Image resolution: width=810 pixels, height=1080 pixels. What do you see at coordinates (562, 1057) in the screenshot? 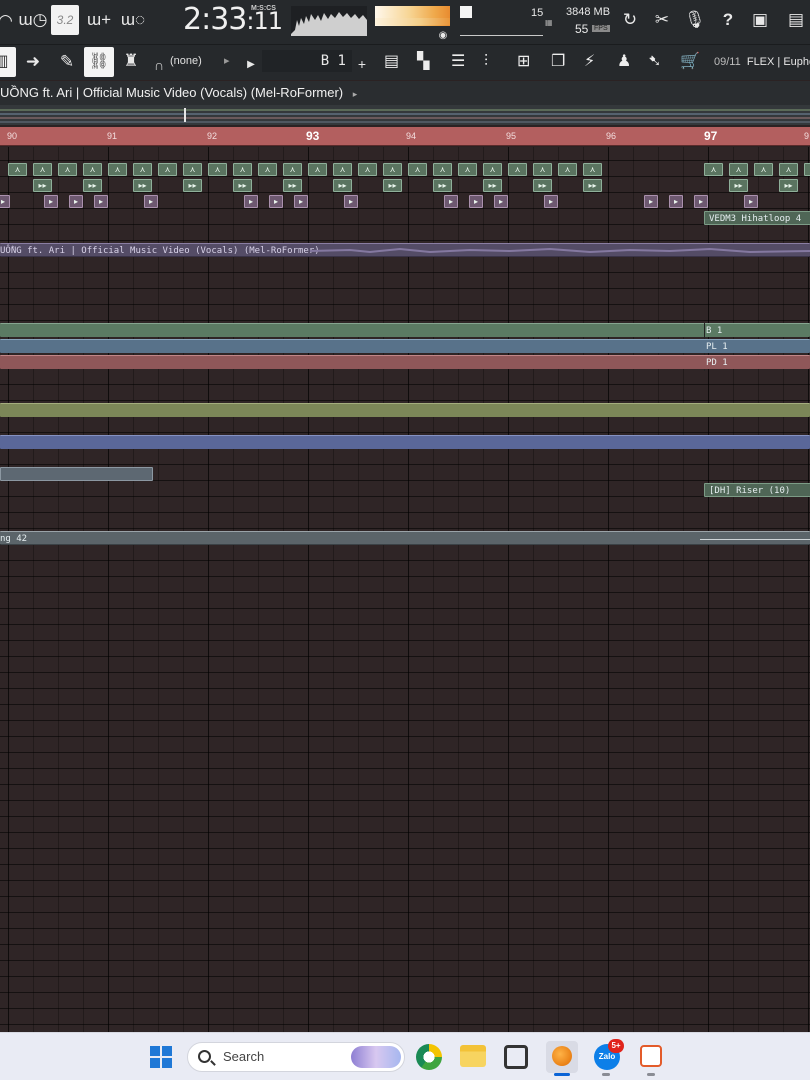
I see `fl-studio-taskbar-icon` at bounding box center [562, 1057].